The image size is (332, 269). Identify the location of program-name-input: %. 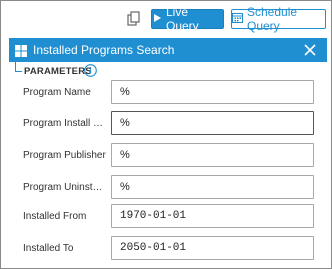
(212, 92).